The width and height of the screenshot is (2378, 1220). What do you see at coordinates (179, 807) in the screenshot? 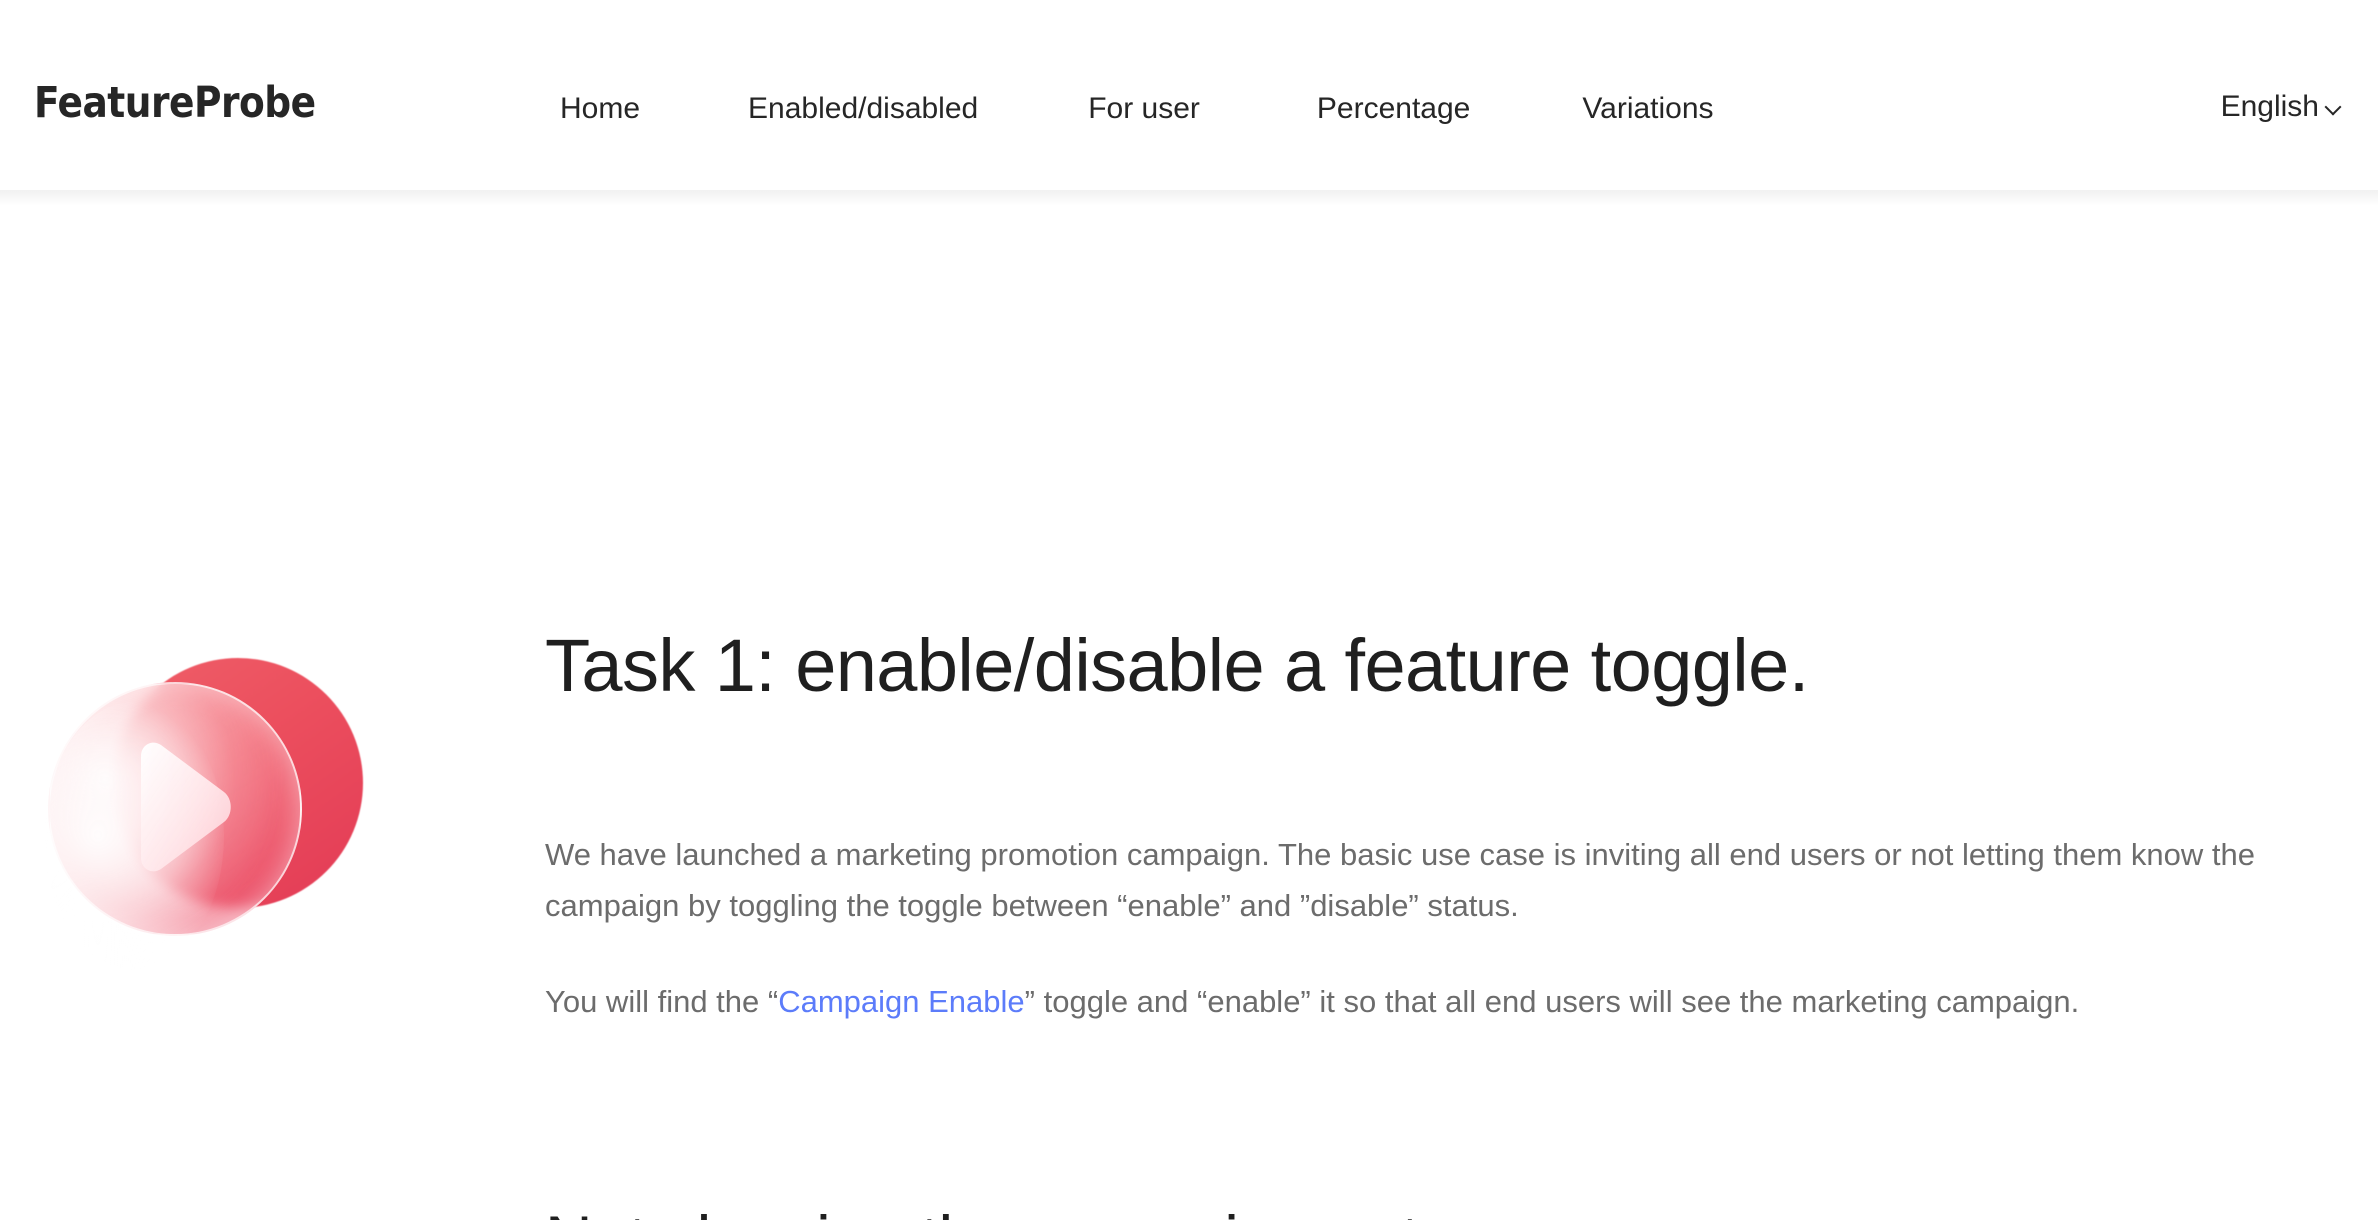
I see `play-triangle-icon` at bounding box center [179, 807].